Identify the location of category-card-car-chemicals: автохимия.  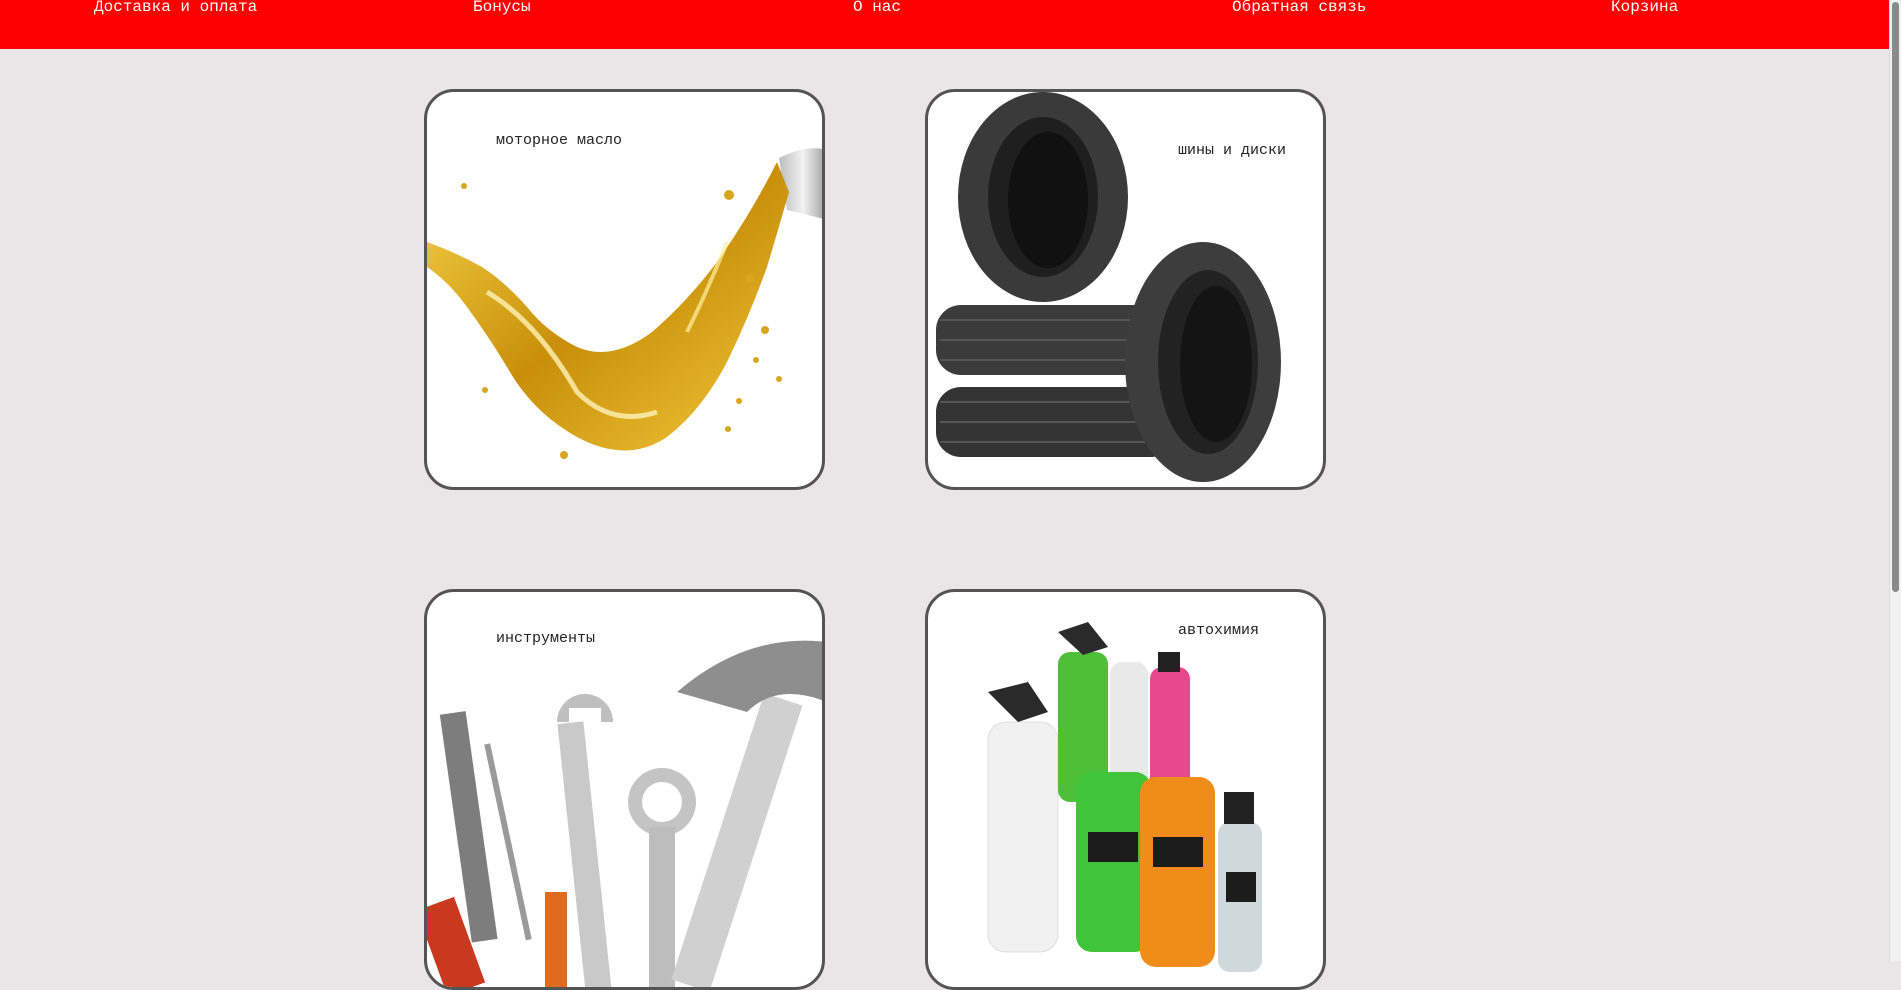
(1125, 789).